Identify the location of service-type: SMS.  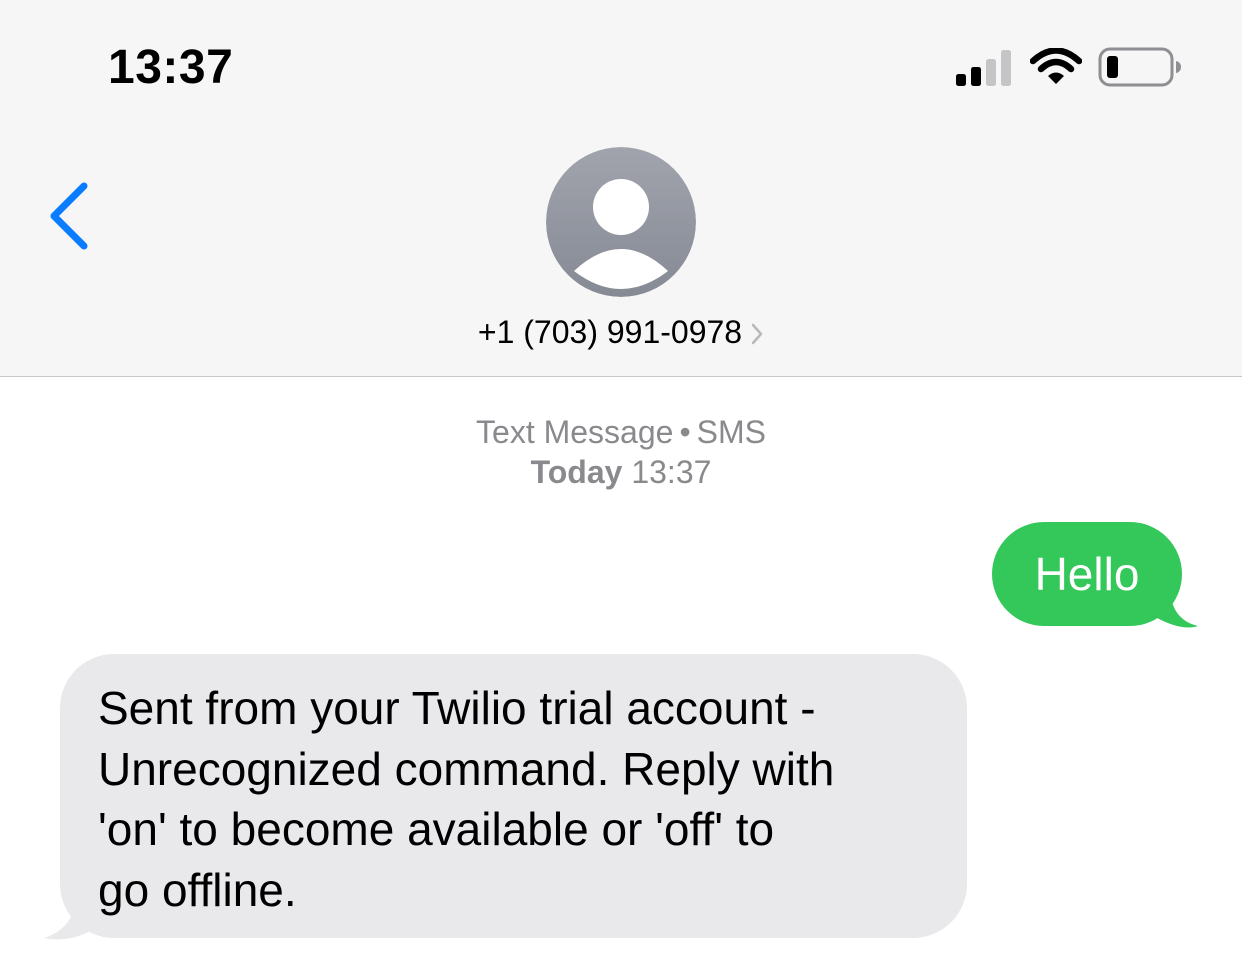
(731, 432).